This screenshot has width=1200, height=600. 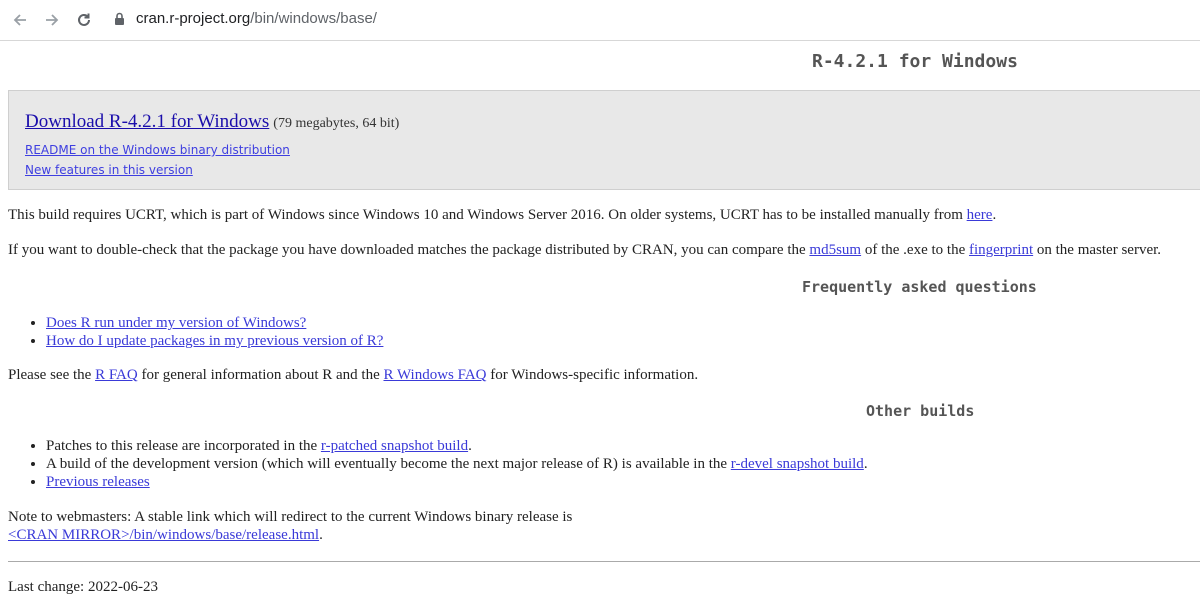 I want to click on address-bar: cran.r-project.org/bin/windows/base/, so click(x=256, y=18).